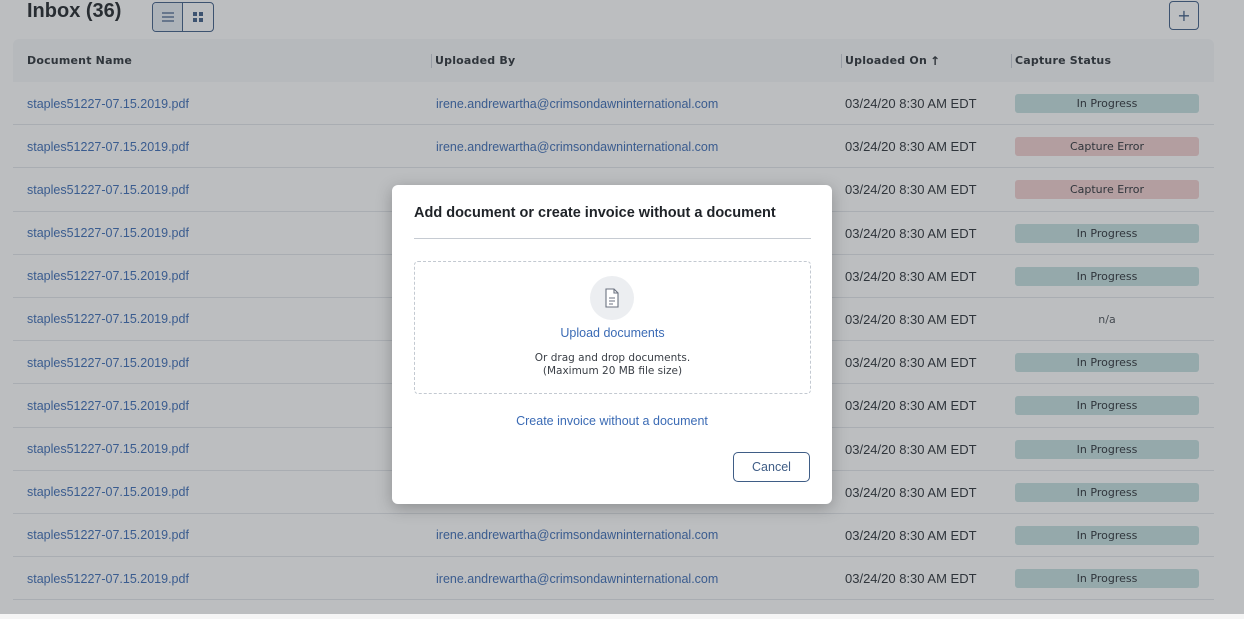 This screenshot has height=619, width=1244. Describe the element at coordinates (612, 358) in the screenshot. I see `drag-hint-line: Or drag and drop documents.` at that location.